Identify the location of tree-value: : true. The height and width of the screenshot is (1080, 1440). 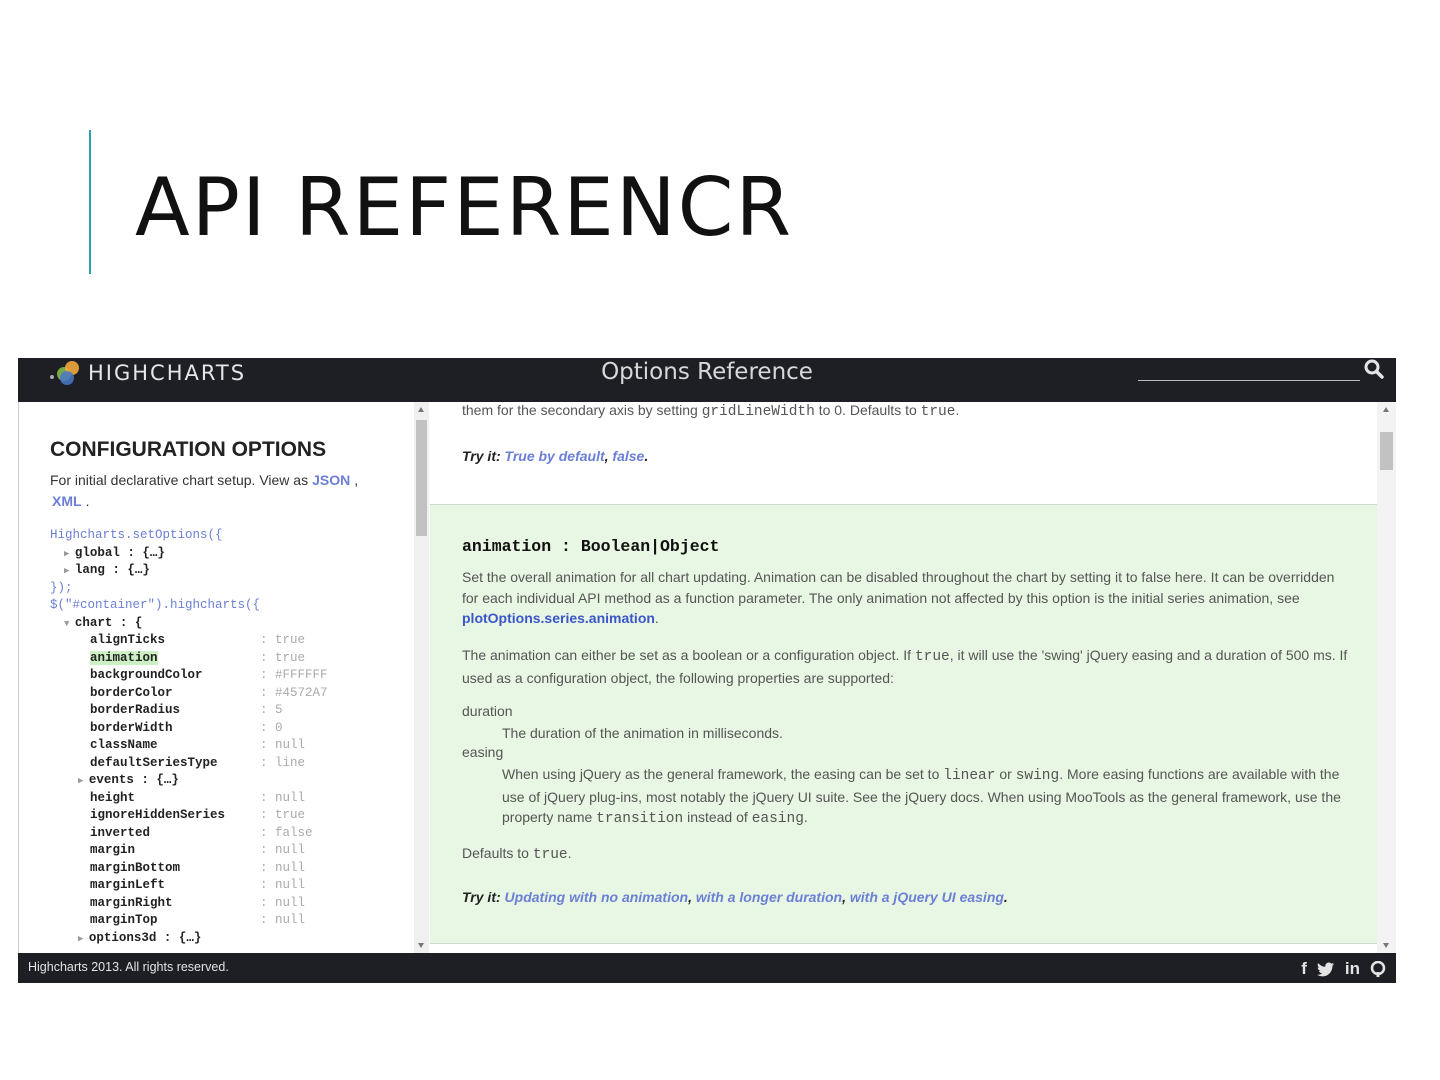
(283, 815).